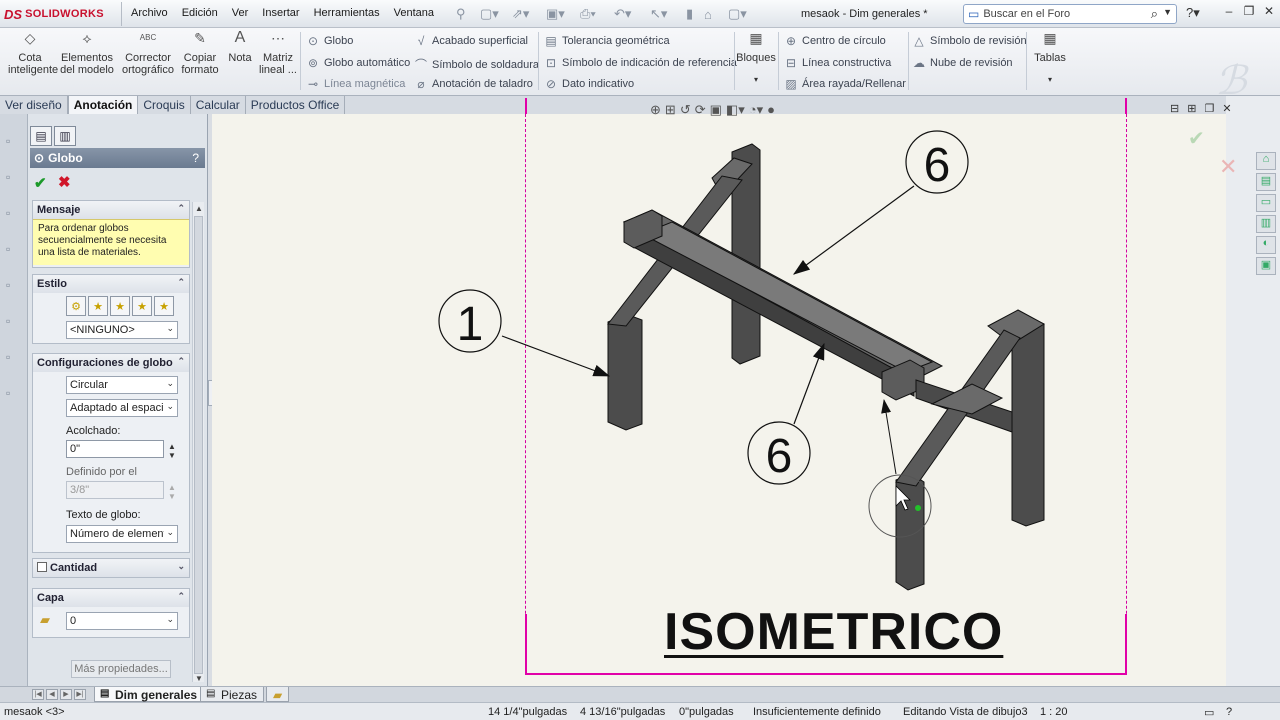  Describe the element at coordinates (122, 385) in the screenshot. I see `balloon-style-select: Circular ⌄` at that location.